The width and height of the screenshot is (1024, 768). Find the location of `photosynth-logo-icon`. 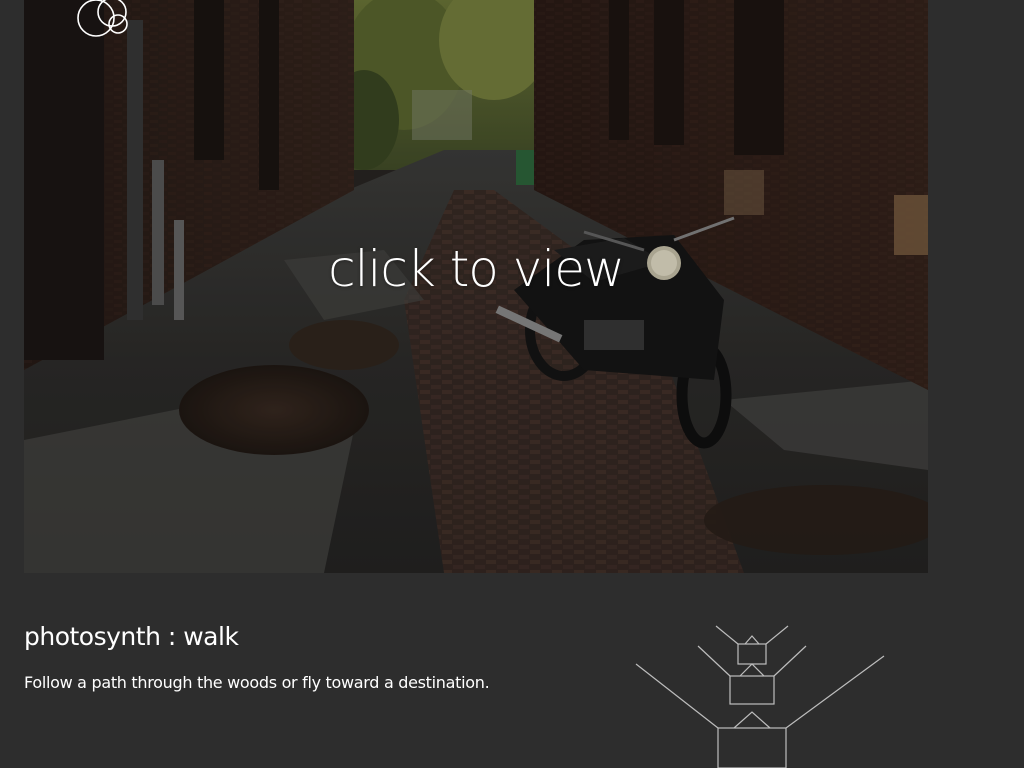

photosynth-logo-icon is located at coordinates (102, 18).